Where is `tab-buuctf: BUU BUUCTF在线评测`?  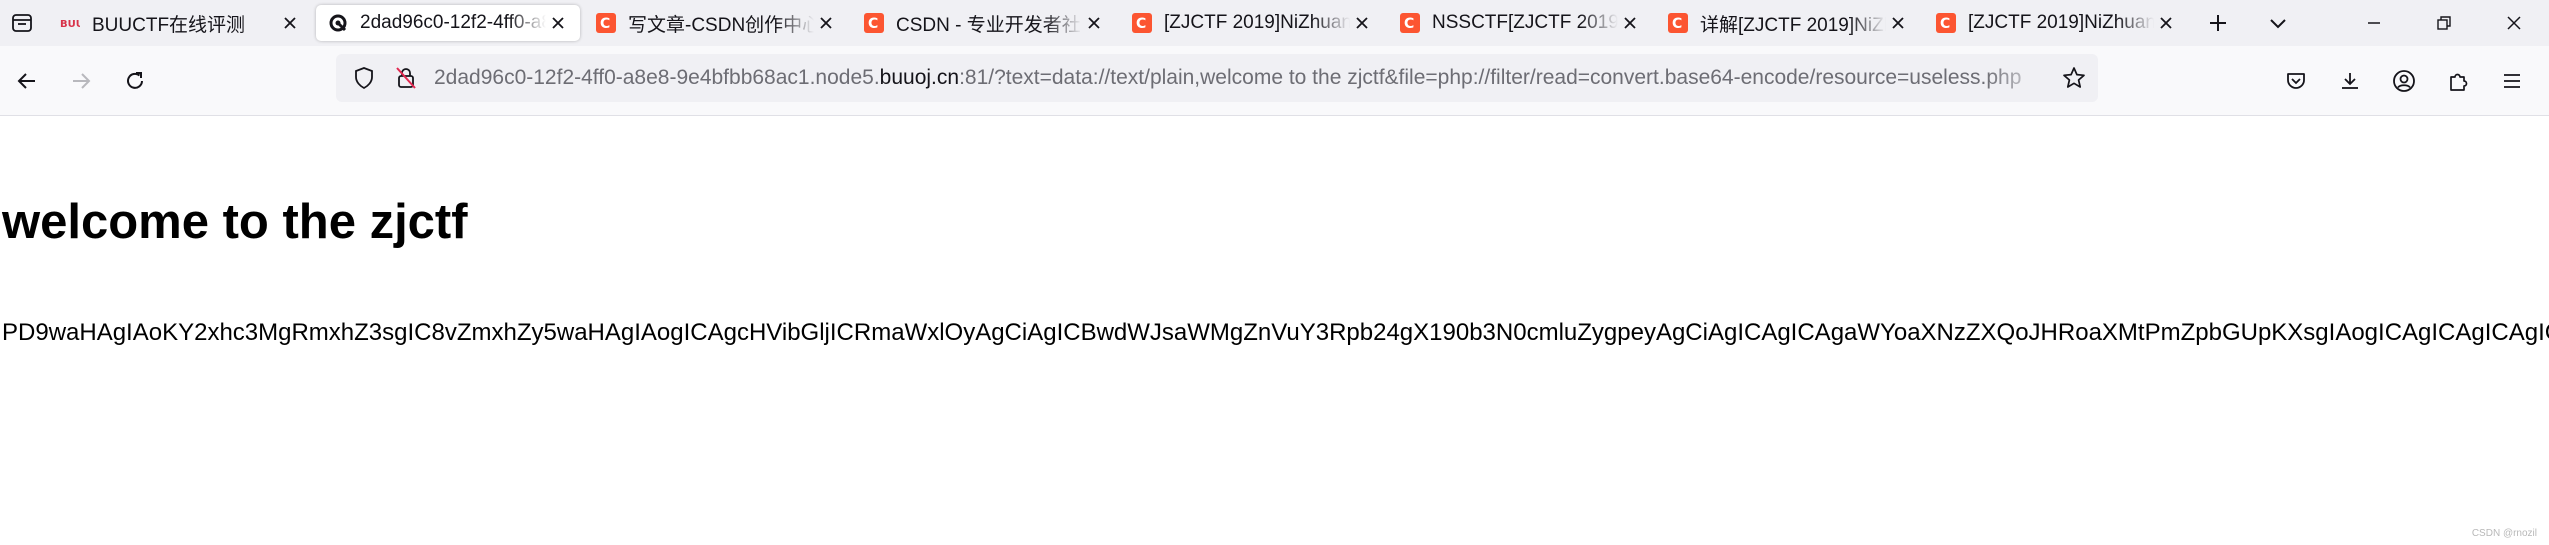
tab-buuctf: BUU BUUCTF在线评测 is located at coordinates (180, 23).